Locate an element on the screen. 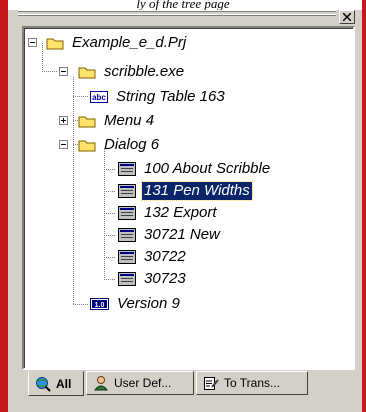 This screenshot has width=366, height=412. red-margin-right is located at coordinates (364, 206).